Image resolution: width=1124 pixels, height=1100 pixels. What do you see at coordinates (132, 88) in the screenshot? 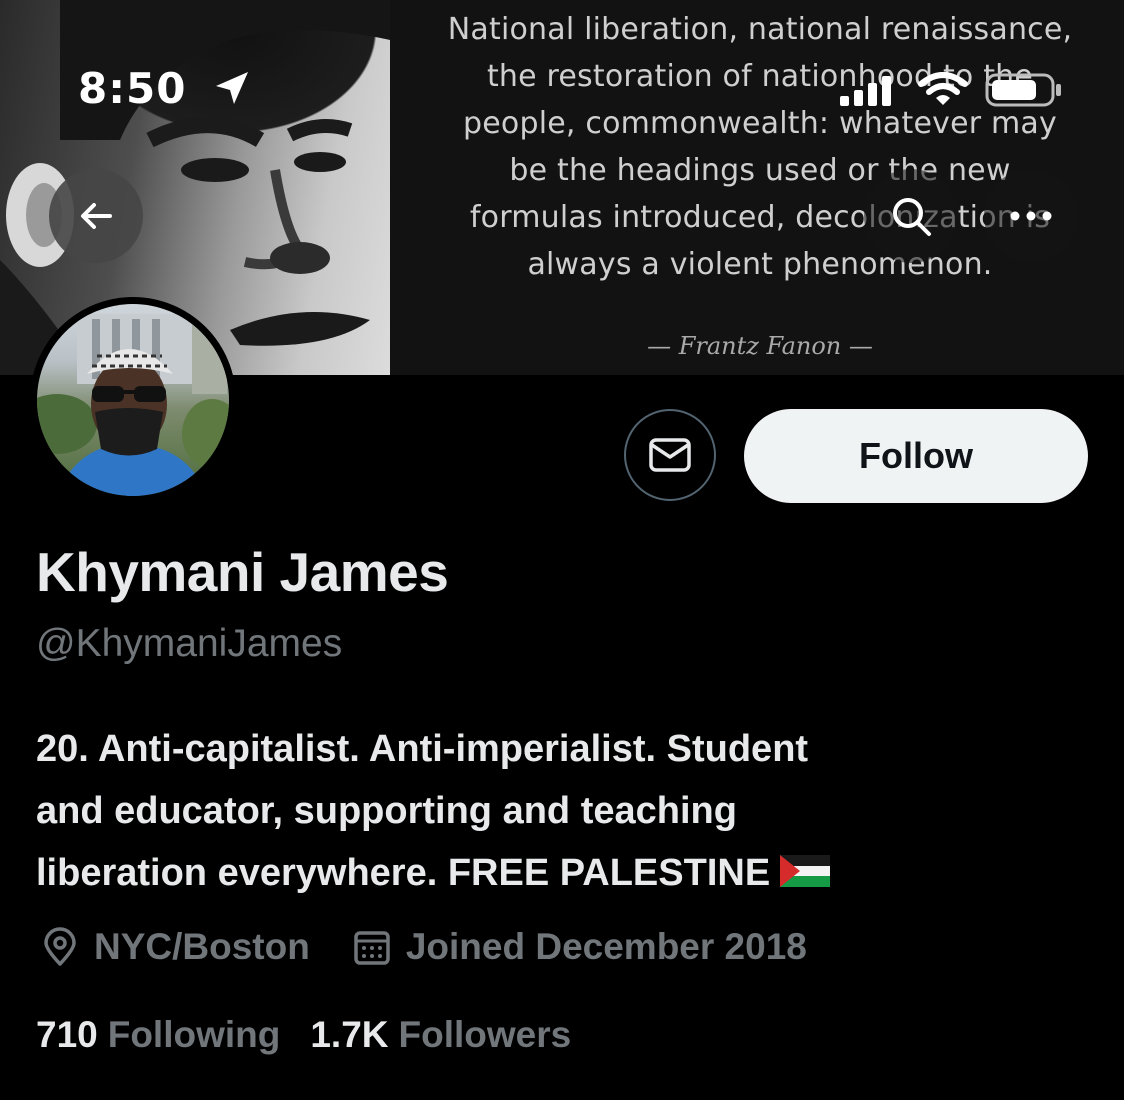
I see `status-time: 8:50` at bounding box center [132, 88].